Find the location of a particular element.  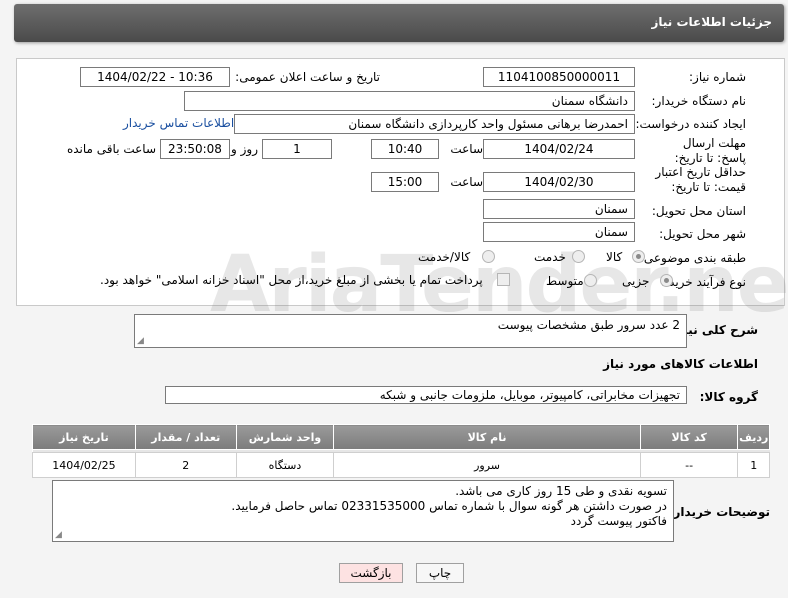

description-text: 2 عدد سرور طبق مشخصات پیوست is located at coordinates (588, 325).